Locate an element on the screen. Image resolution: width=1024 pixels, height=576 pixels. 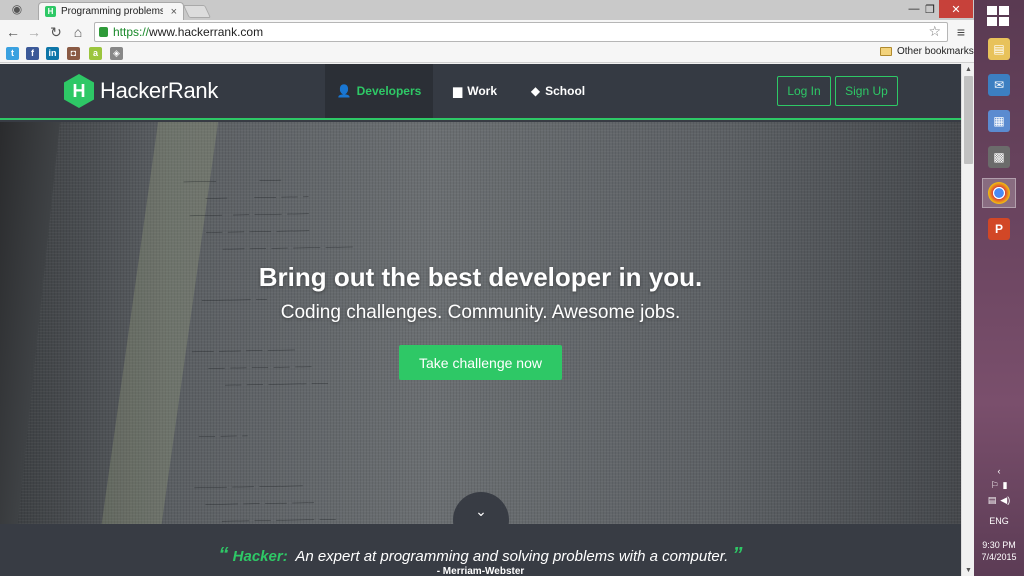
nav-work: ▆ Work is located at coordinates (475, 91).